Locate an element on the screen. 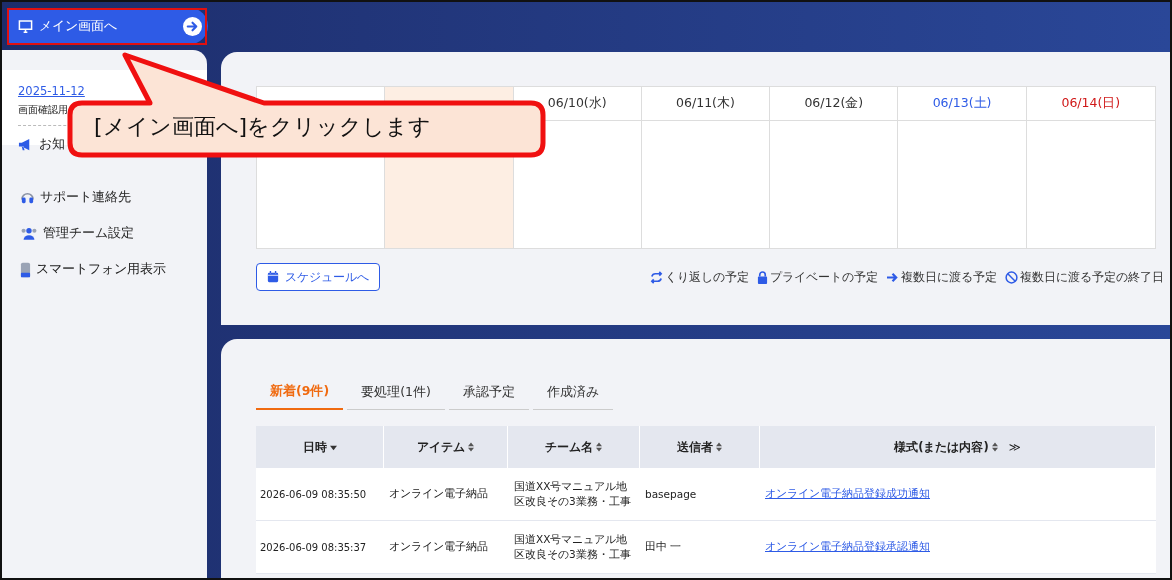  form-link: オンライン電子納品登録成功通知 is located at coordinates (847, 494).